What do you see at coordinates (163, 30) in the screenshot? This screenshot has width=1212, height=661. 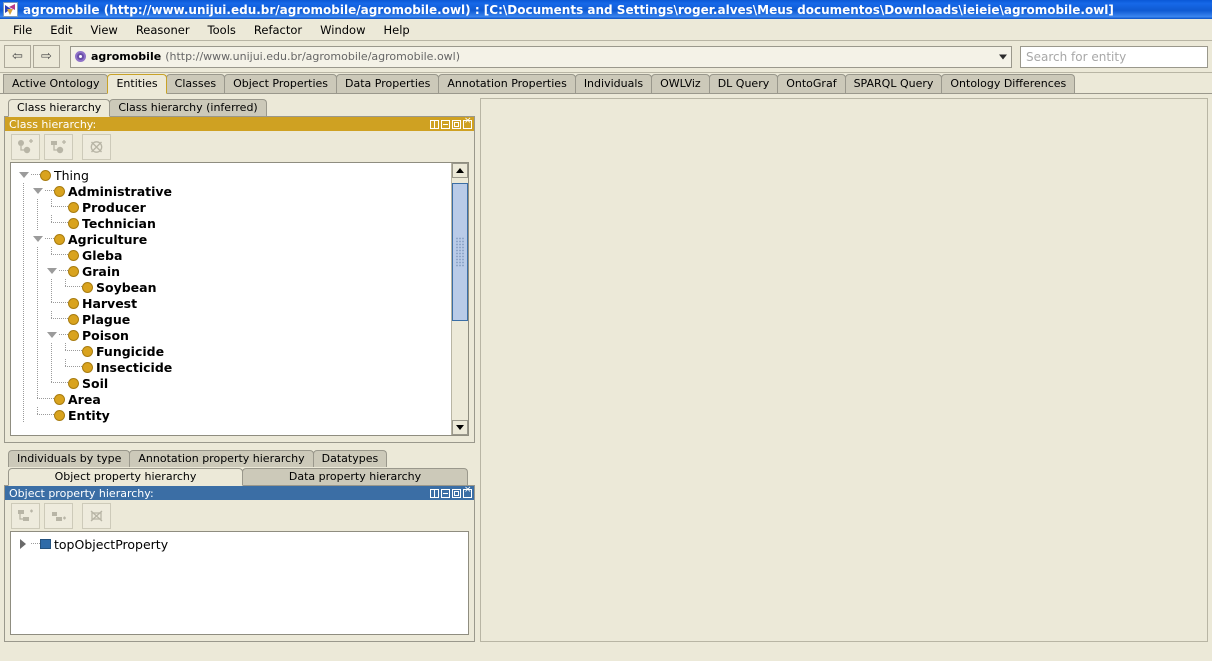 I see `menu-item-reasoner: Reasoner` at bounding box center [163, 30].